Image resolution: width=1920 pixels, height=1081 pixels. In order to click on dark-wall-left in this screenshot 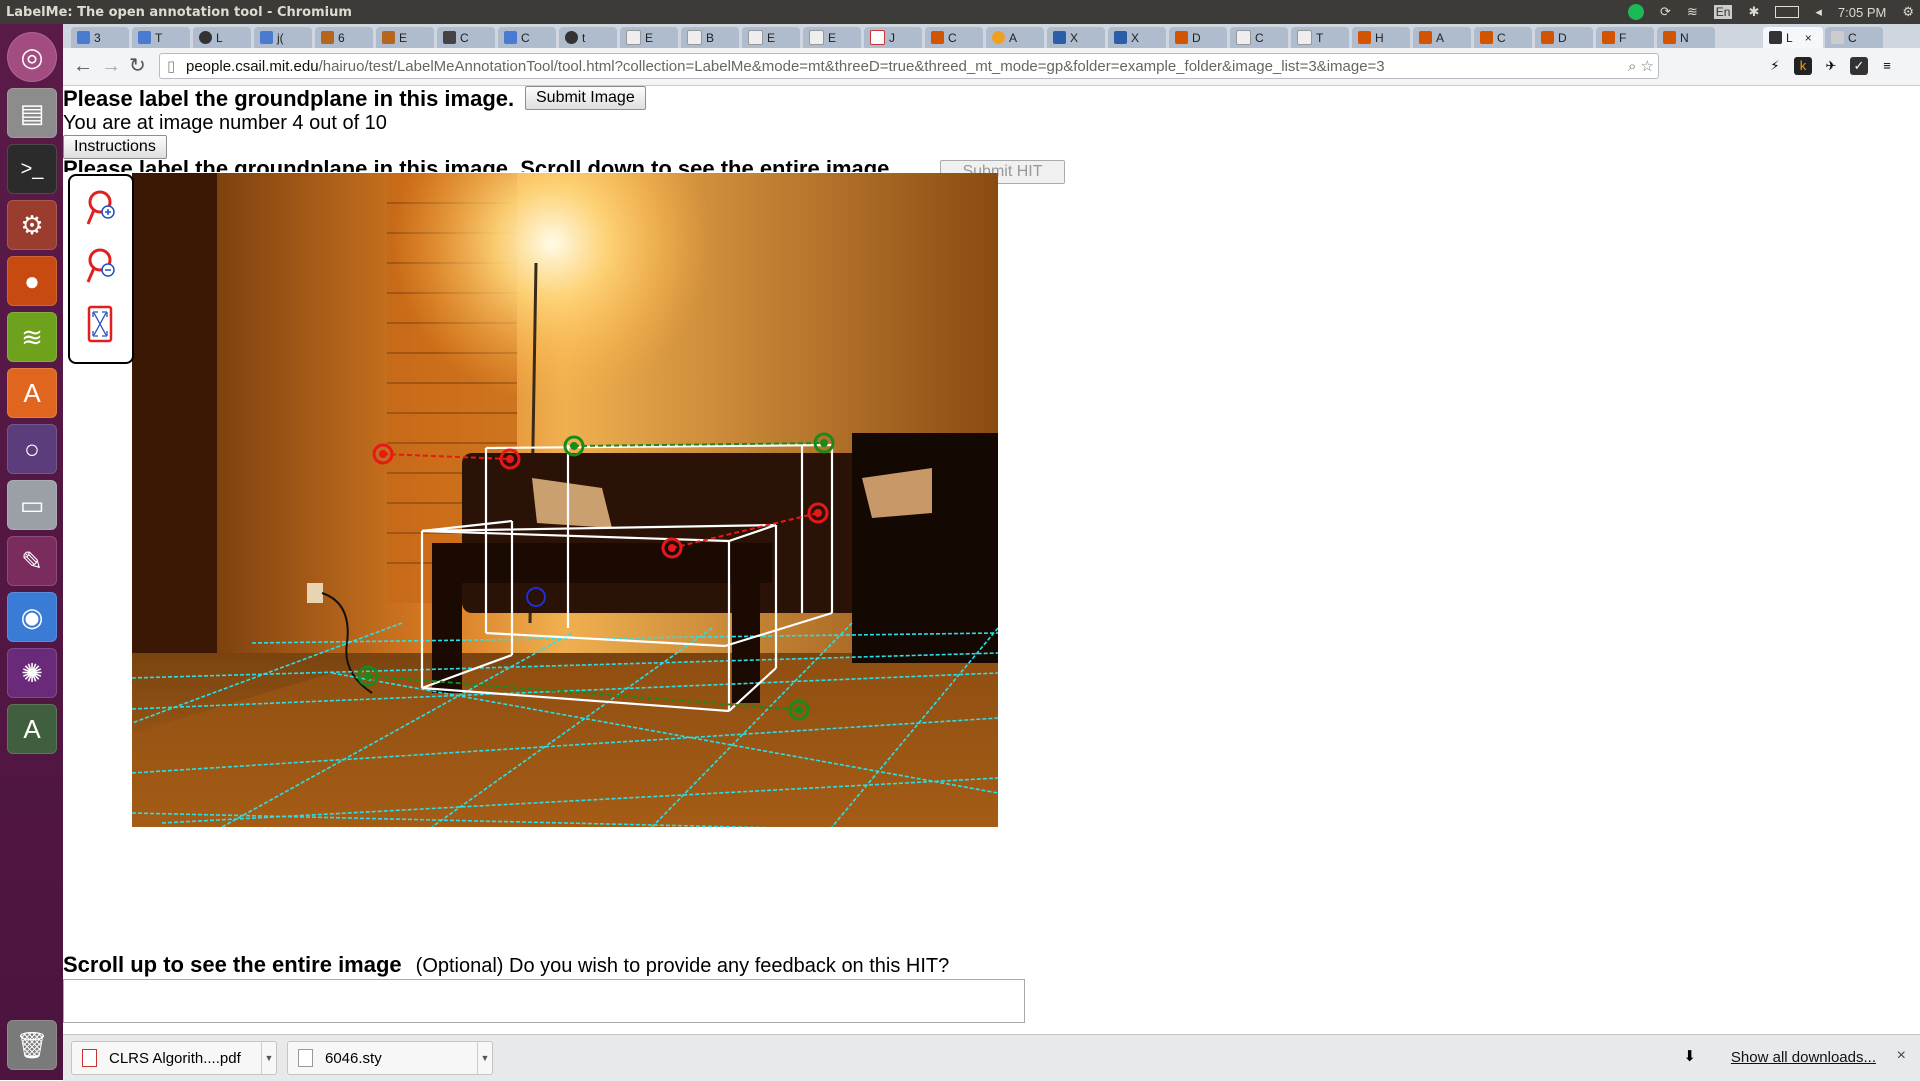, I will do `click(174, 453)`.